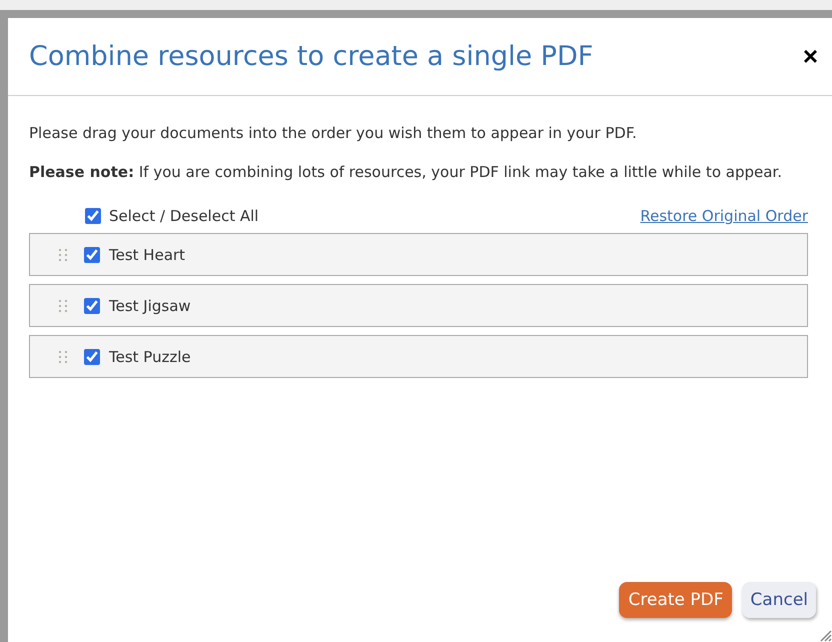 Image resolution: width=832 pixels, height=642 pixels. I want to click on document-row: Test Heart, so click(418, 254).